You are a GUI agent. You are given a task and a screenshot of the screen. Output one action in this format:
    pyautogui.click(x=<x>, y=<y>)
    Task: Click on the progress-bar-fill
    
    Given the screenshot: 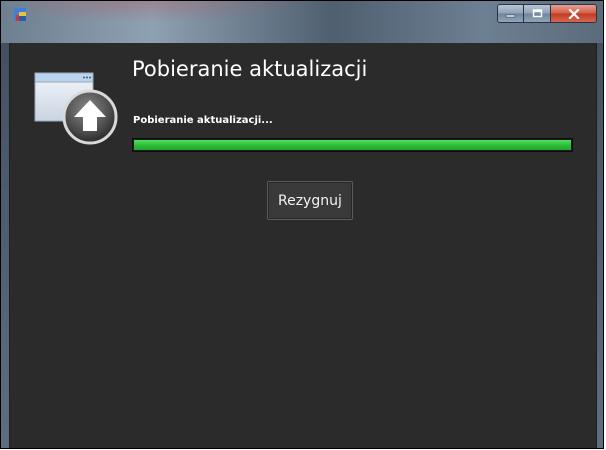 What is the action you would take?
    pyautogui.click(x=352, y=145)
    